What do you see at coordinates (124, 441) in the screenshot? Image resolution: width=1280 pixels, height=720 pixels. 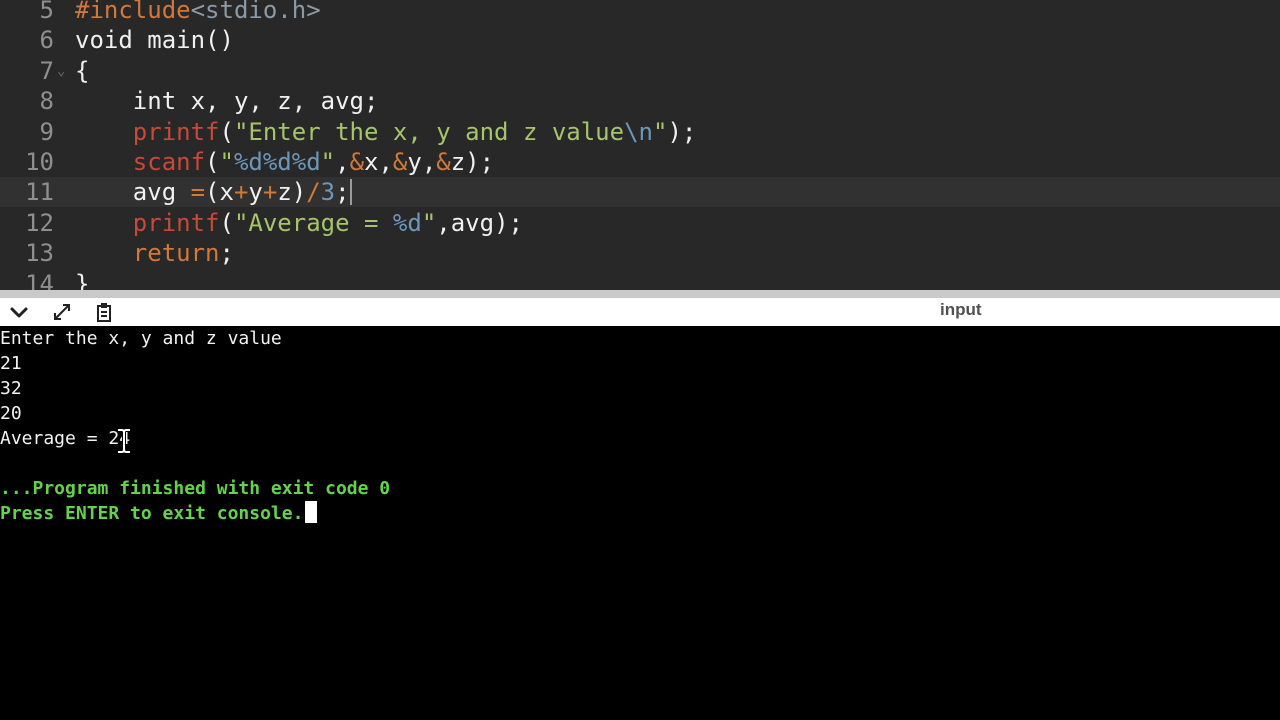 I see `text-cursor-ibeam-icon` at bounding box center [124, 441].